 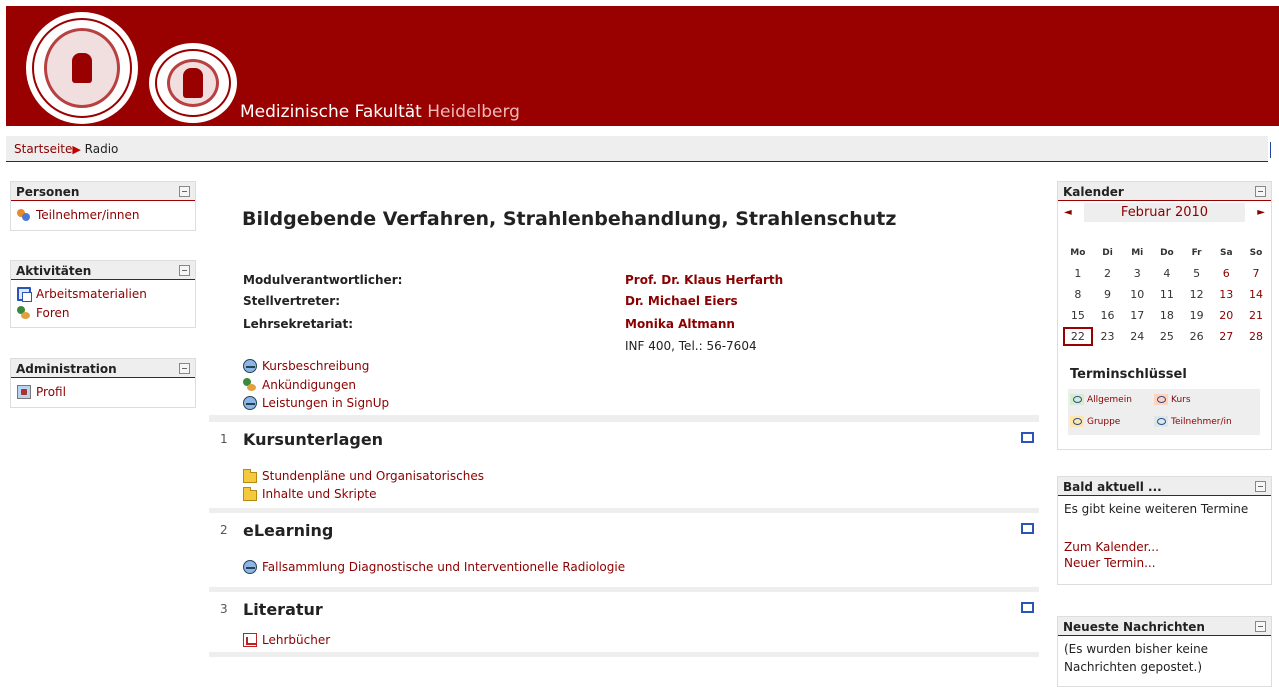 I want to click on participants-link: Teilnehmer/innen, so click(x=88, y=215).